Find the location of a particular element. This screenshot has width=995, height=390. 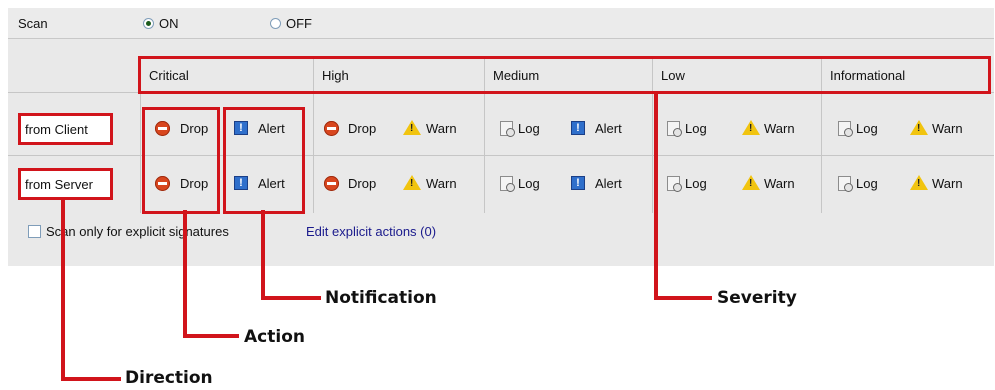

severity-highlight is located at coordinates (564, 75).